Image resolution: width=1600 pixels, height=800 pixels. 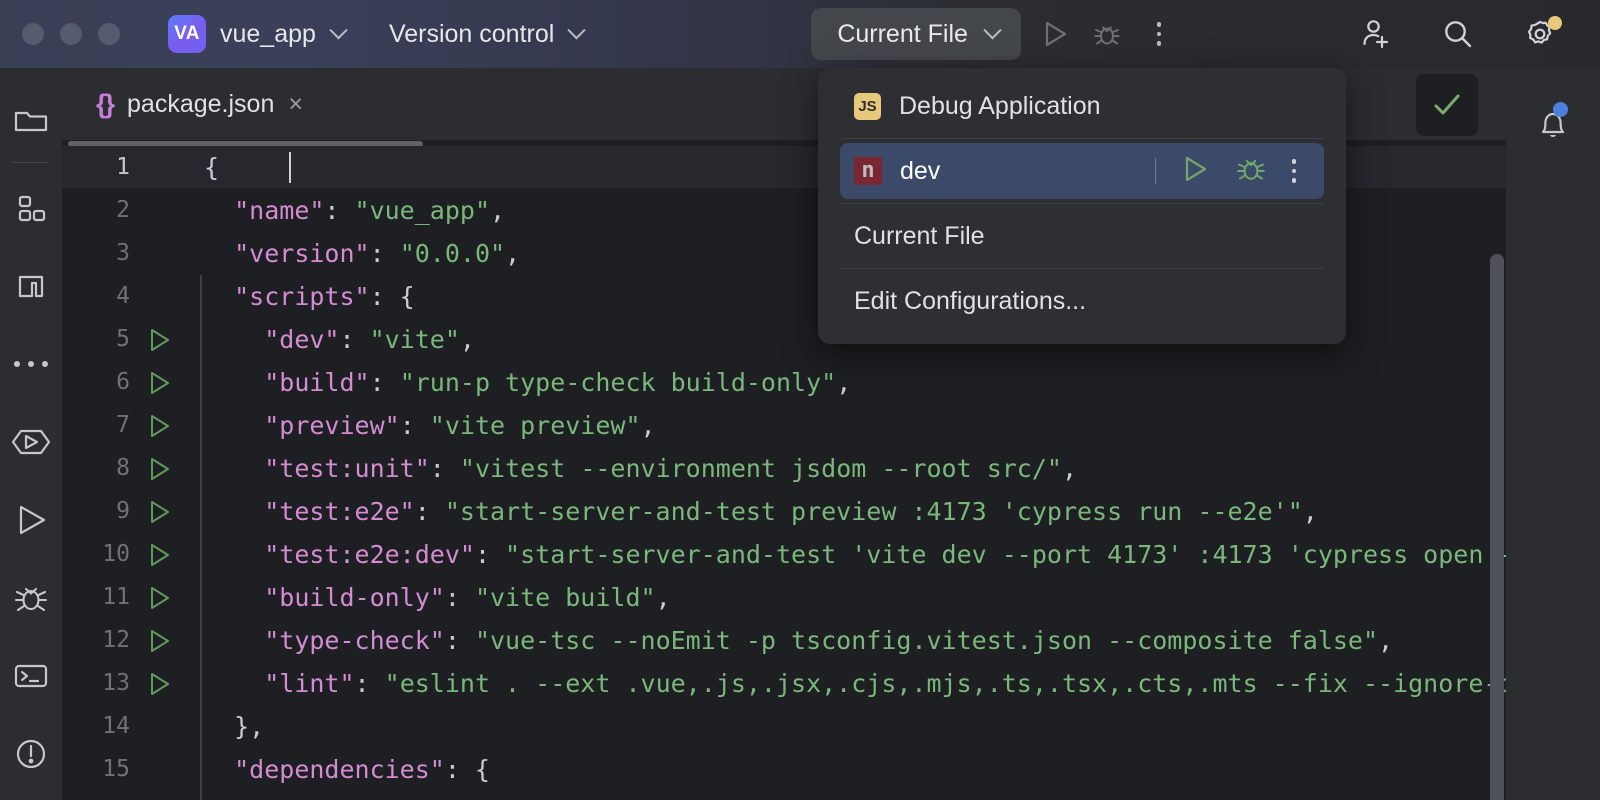 What do you see at coordinates (362, 769) in the screenshot?
I see `code-text: "dependencies": {` at bounding box center [362, 769].